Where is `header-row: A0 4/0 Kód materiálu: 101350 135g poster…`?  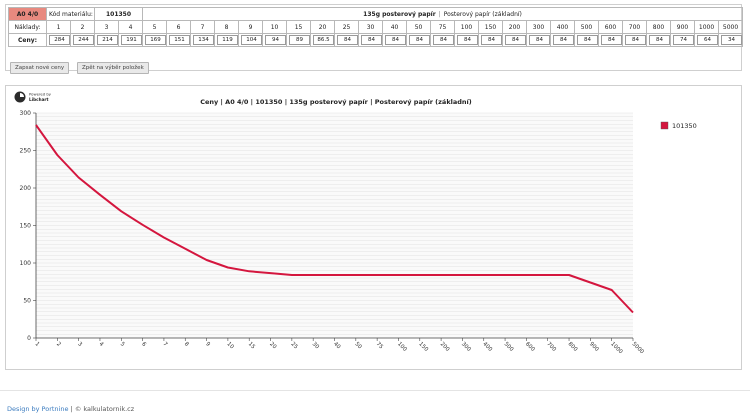 header-row: A0 4/0 Kód materiálu: 101350 135g poster… is located at coordinates (376, 14).